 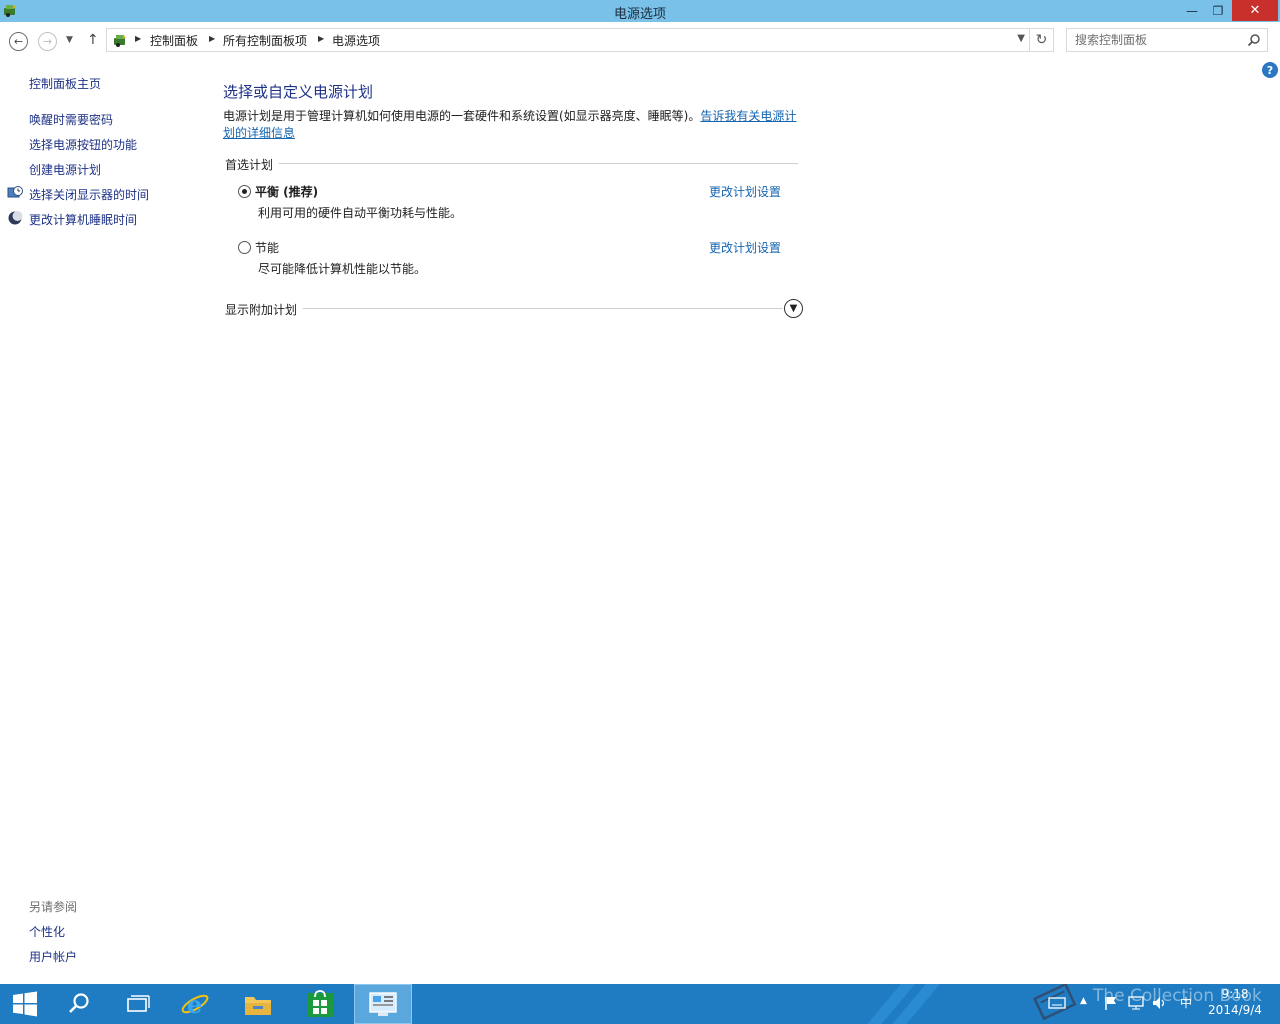 What do you see at coordinates (265, 40) in the screenshot?
I see `breadcrumb-item-all-items: 所有控制面板项` at bounding box center [265, 40].